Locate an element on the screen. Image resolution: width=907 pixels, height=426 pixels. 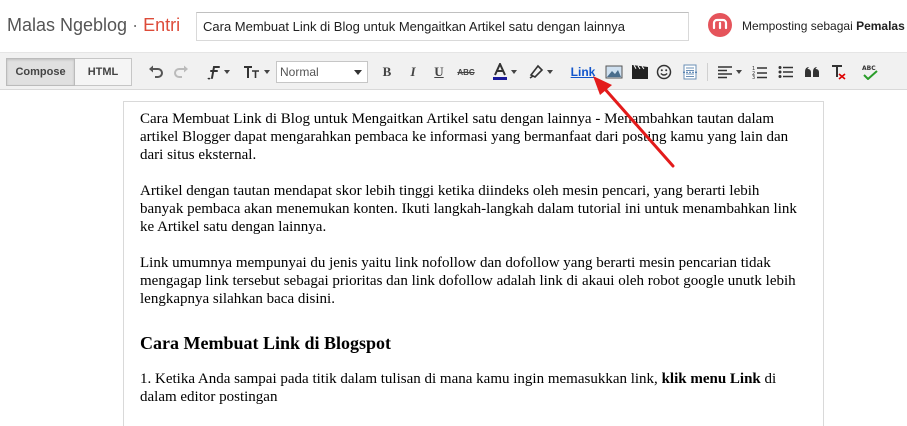
blog-name: Malas Ngeblog is located at coordinates (67, 25).